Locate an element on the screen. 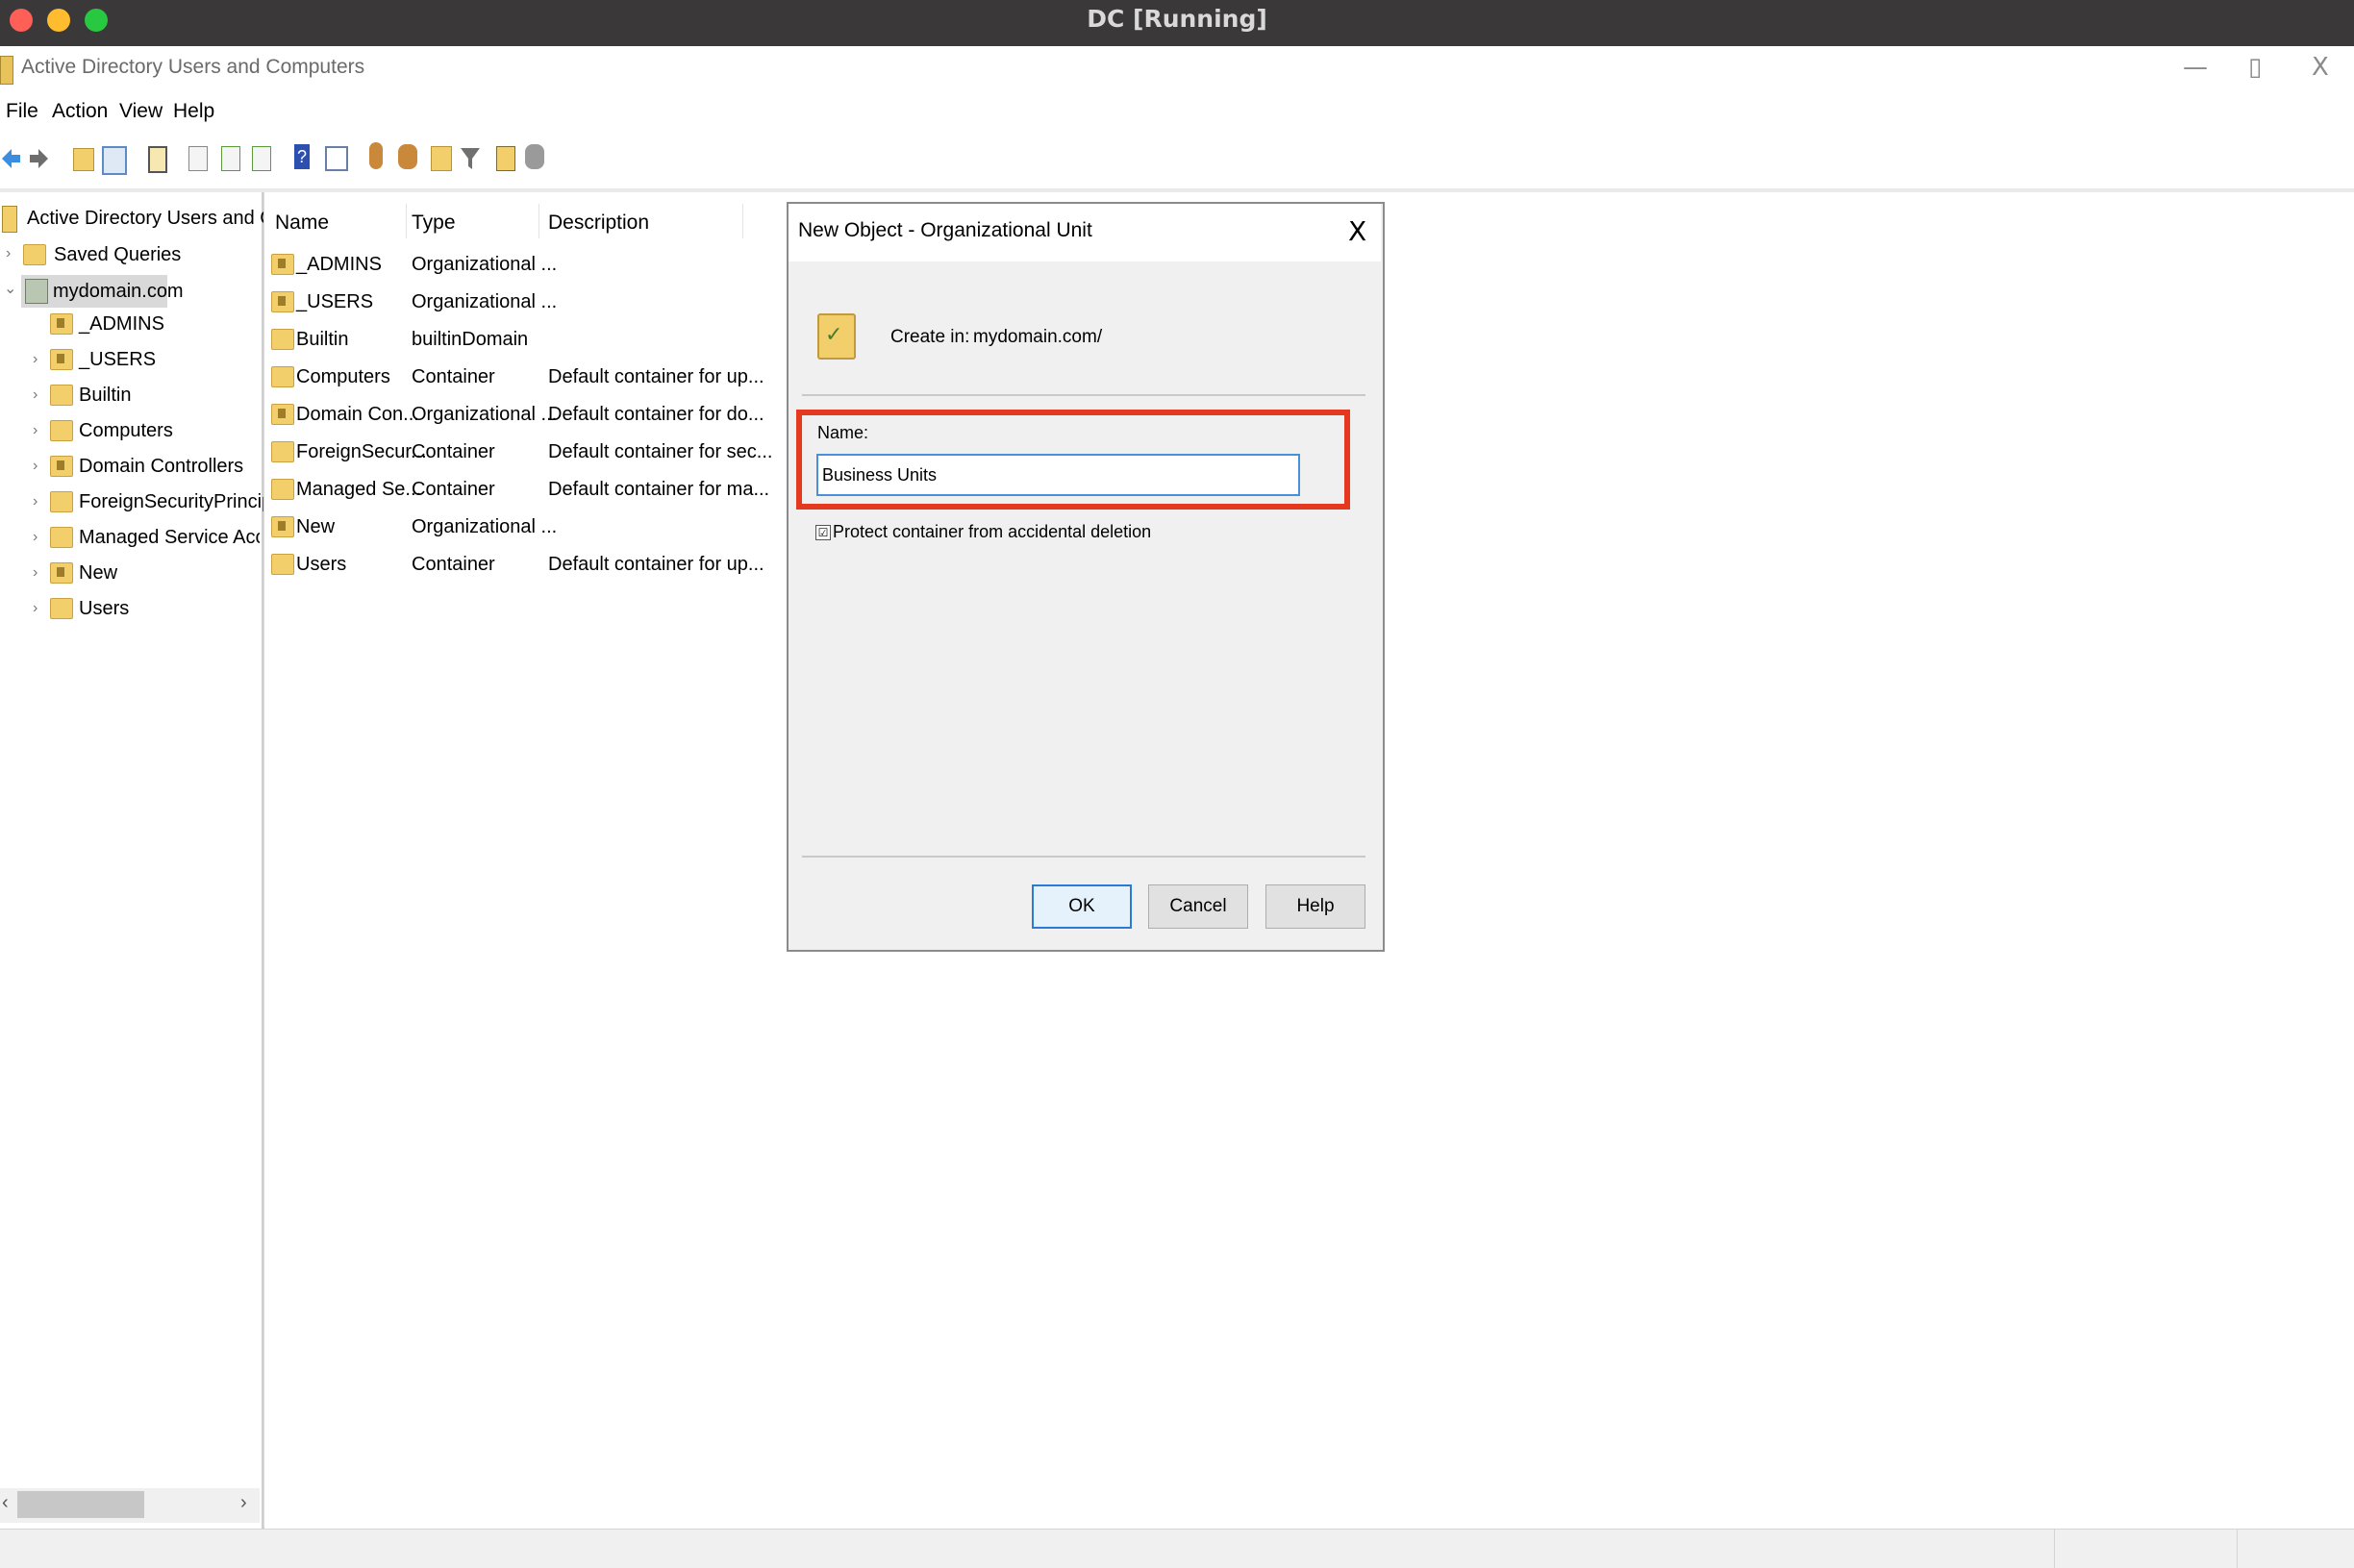 The width and height of the screenshot is (2354, 1568). find-icon is located at coordinates (506, 158).